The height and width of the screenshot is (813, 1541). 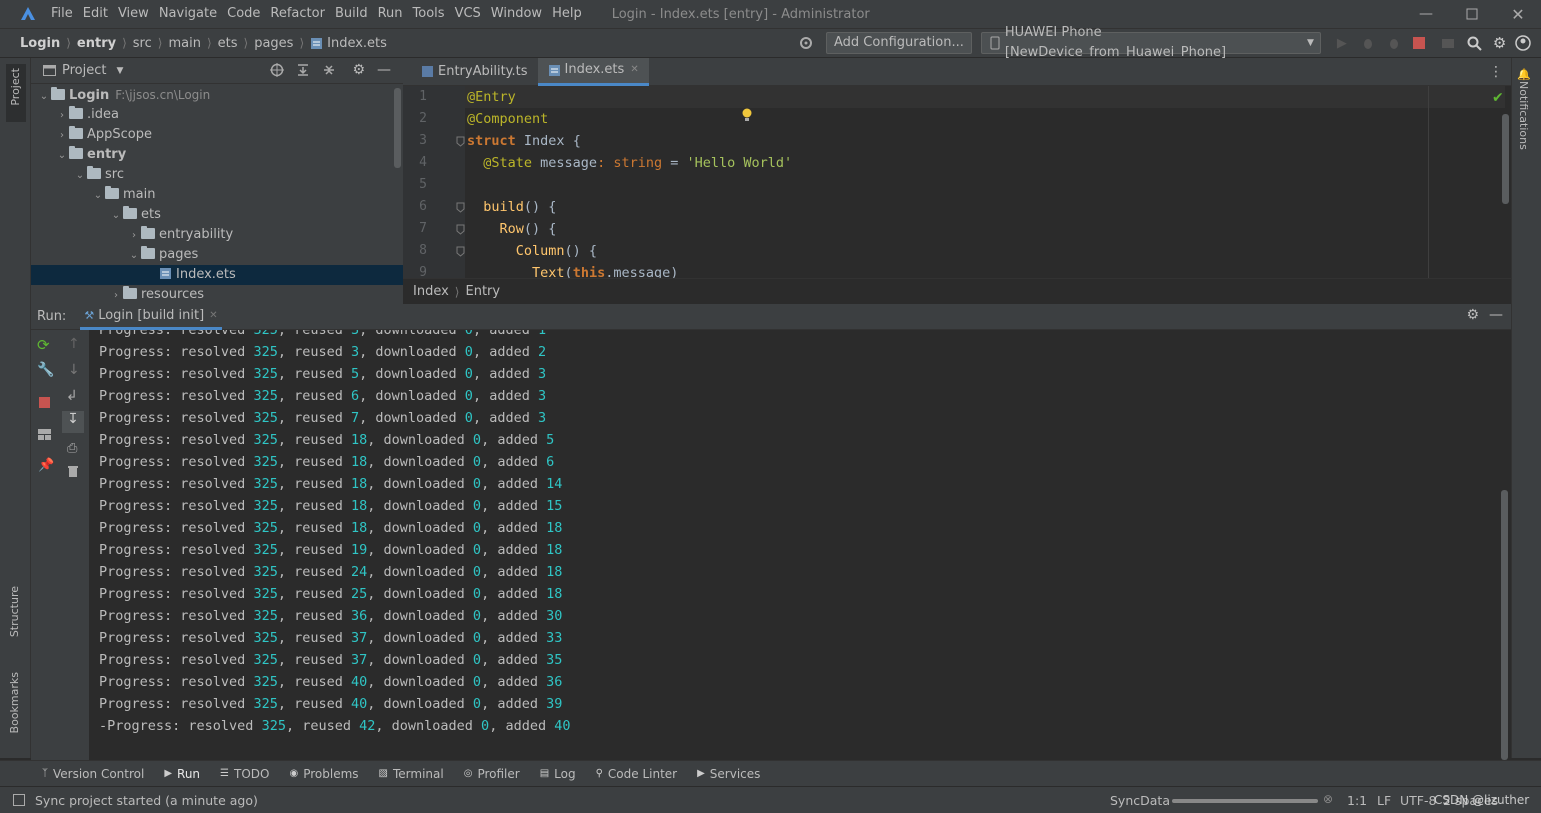 What do you see at coordinates (728, 774) in the screenshot?
I see `tool-tab-services: ▶ Services` at bounding box center [728, 774].